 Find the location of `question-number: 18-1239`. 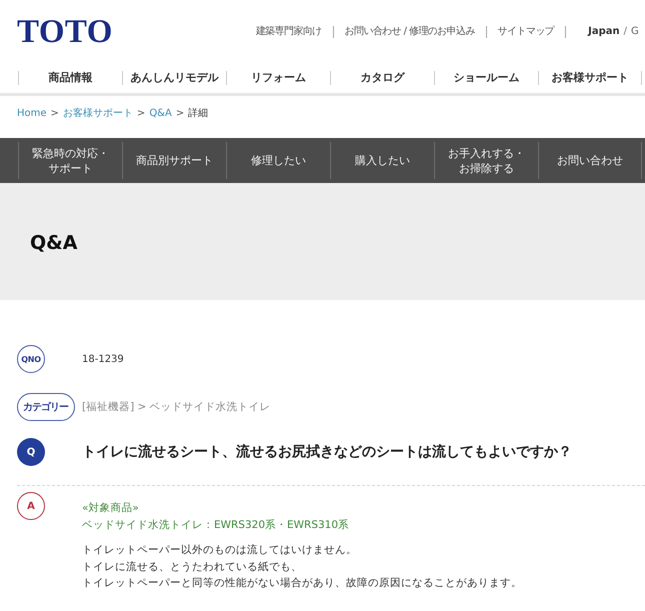

question-number: 18-1239 is located at coordinates (103, 359).